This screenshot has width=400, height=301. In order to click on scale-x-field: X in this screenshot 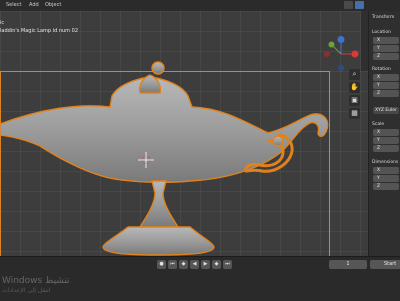, I will do `click(386, 132)`.